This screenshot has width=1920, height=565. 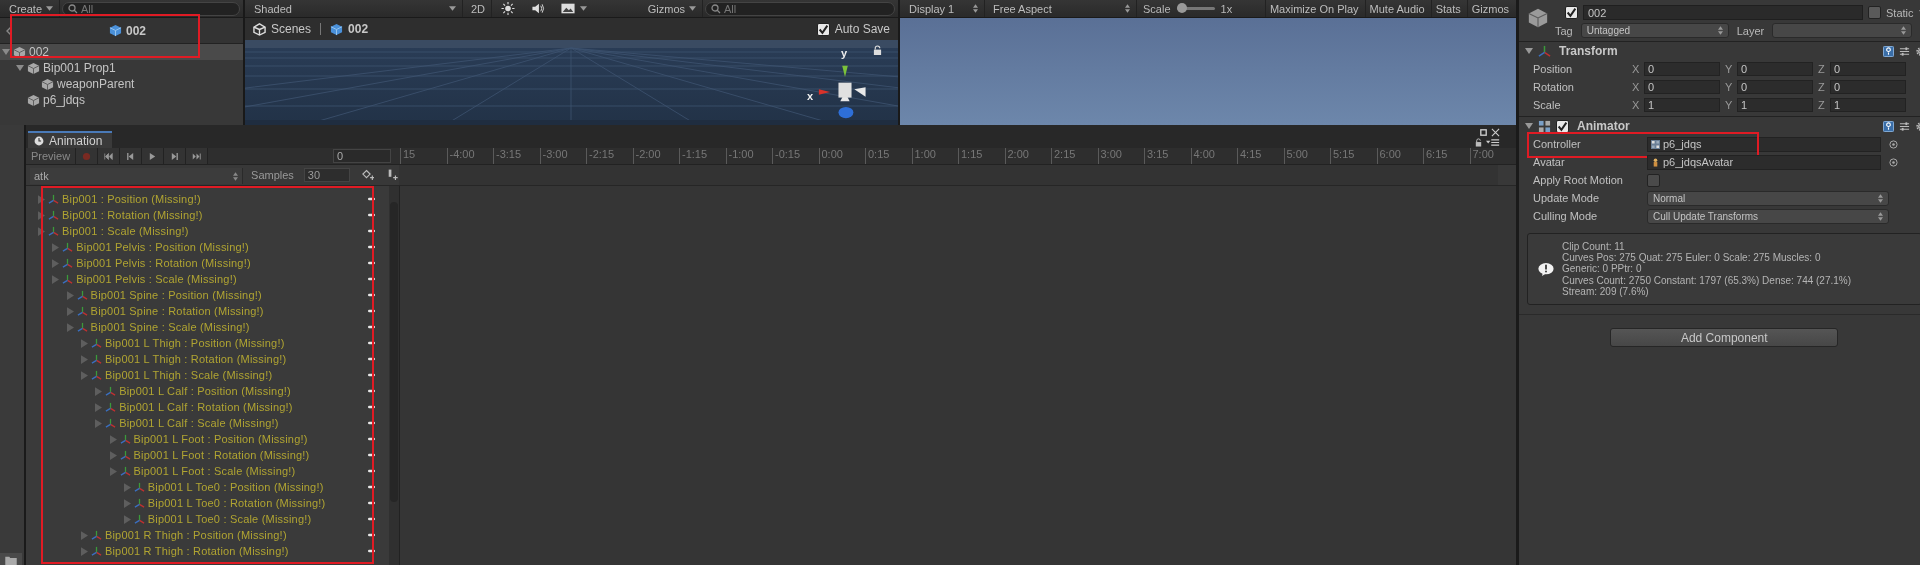 What do you see at coordinates (584, 8) in the screenshot?
I see `caret-icon` at bounding box center [584, 8].